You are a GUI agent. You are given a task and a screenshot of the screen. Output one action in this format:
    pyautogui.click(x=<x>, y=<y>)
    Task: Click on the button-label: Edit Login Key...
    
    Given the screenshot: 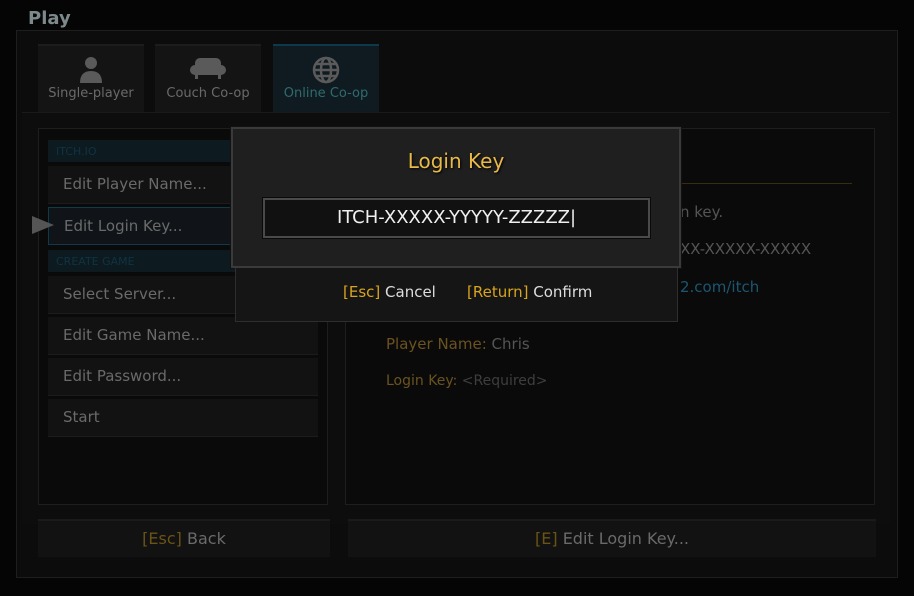 What is the action you would take?
    pyautogui.click(x=625, y=538)
    